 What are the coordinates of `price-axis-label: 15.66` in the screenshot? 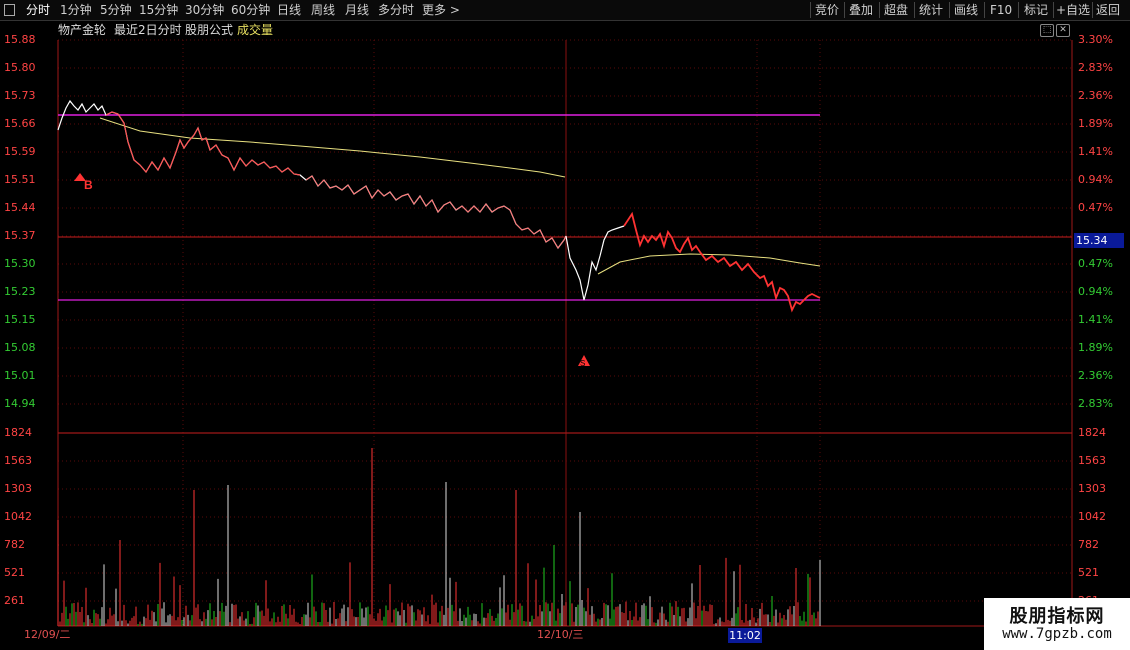 It's located at (20, 123).